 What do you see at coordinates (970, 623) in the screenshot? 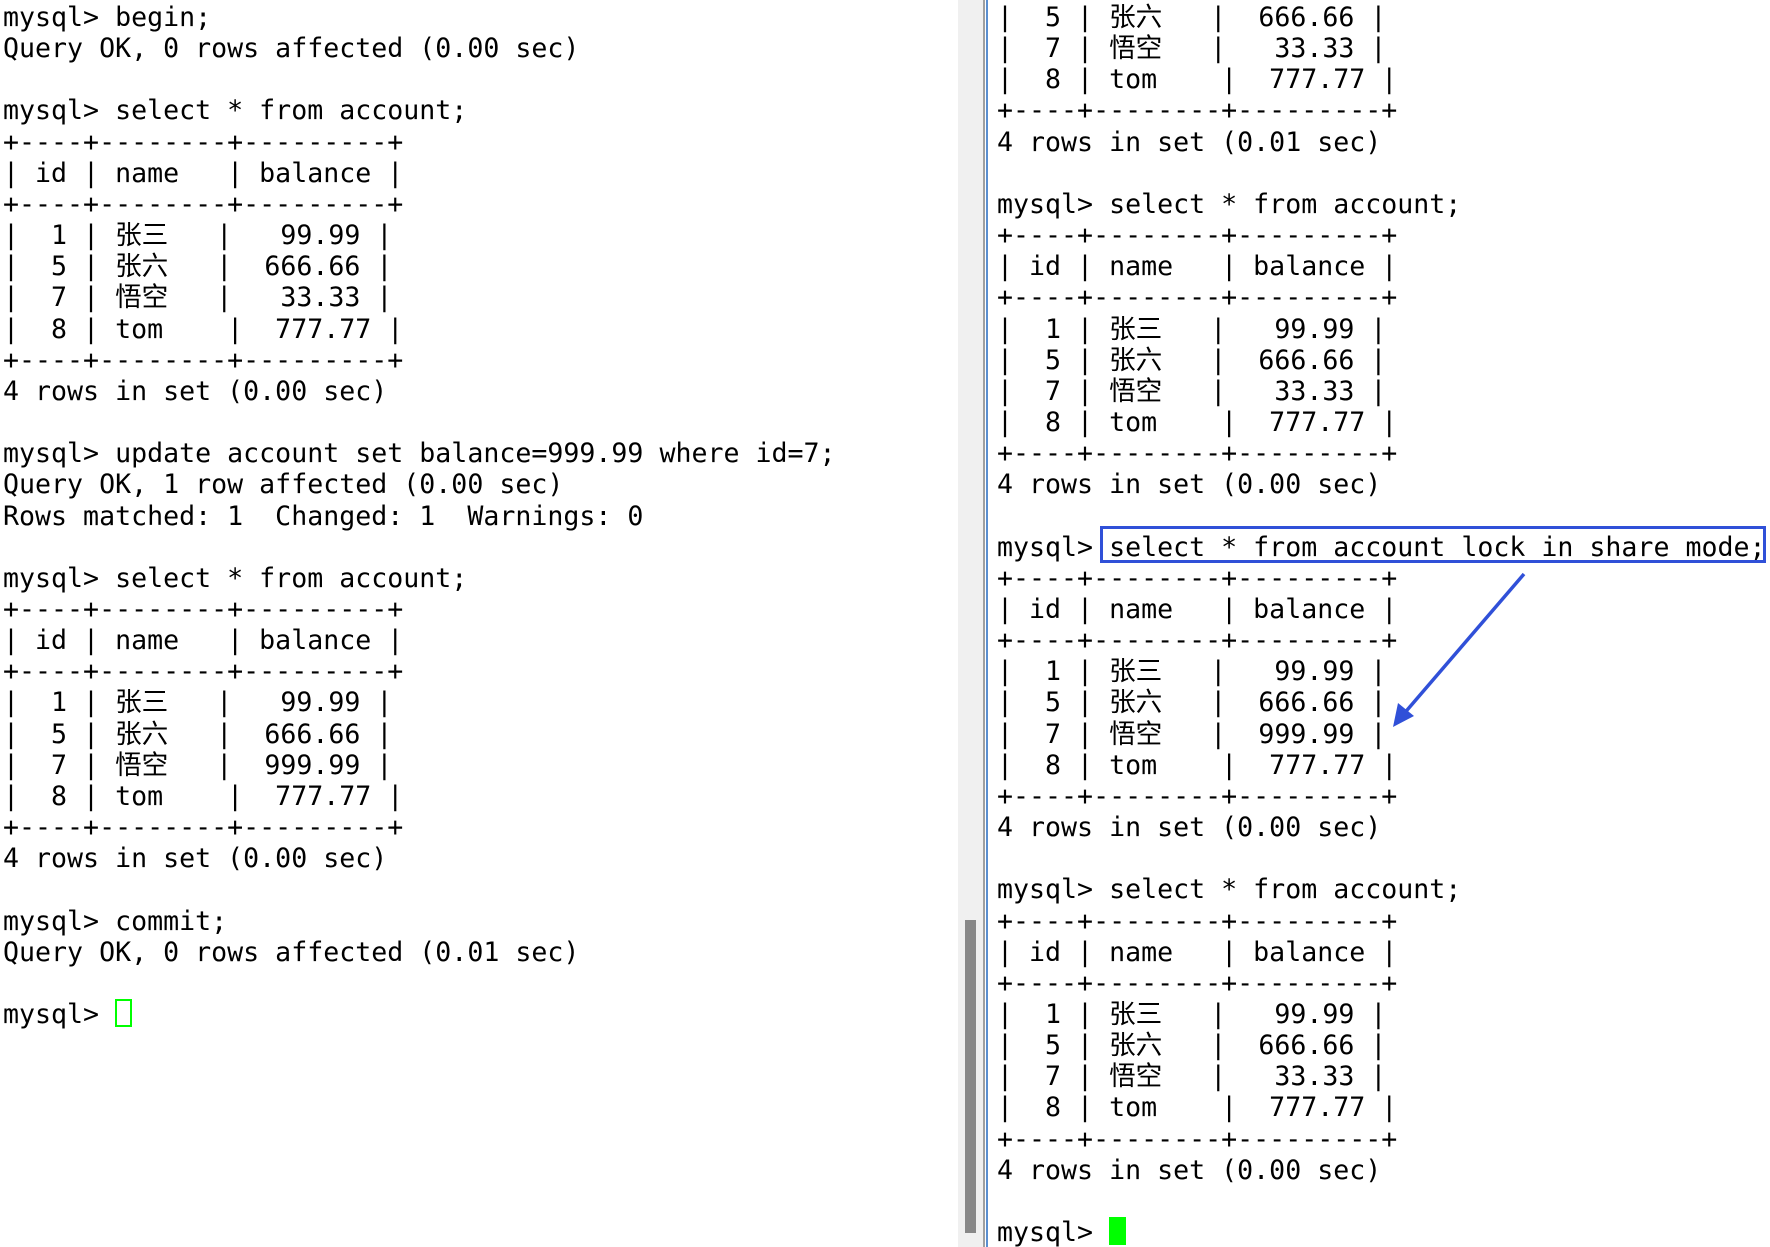
I see `scrollbar` at bounding box center [970, 623].